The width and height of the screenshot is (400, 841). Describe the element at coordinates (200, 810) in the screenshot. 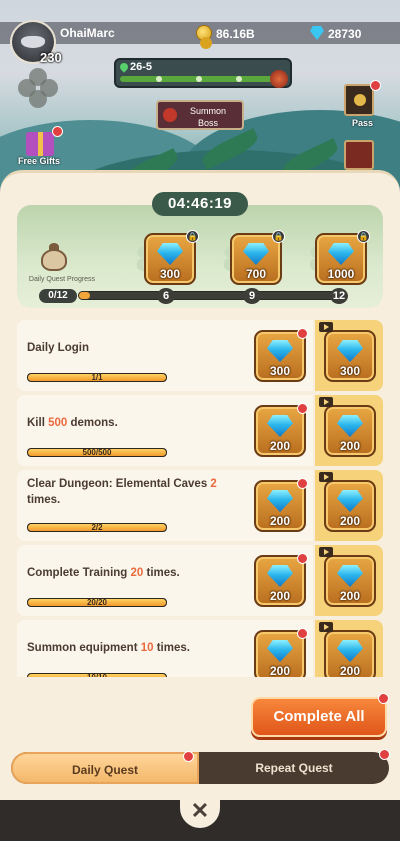

I see `close-icon: ✕` at that location.